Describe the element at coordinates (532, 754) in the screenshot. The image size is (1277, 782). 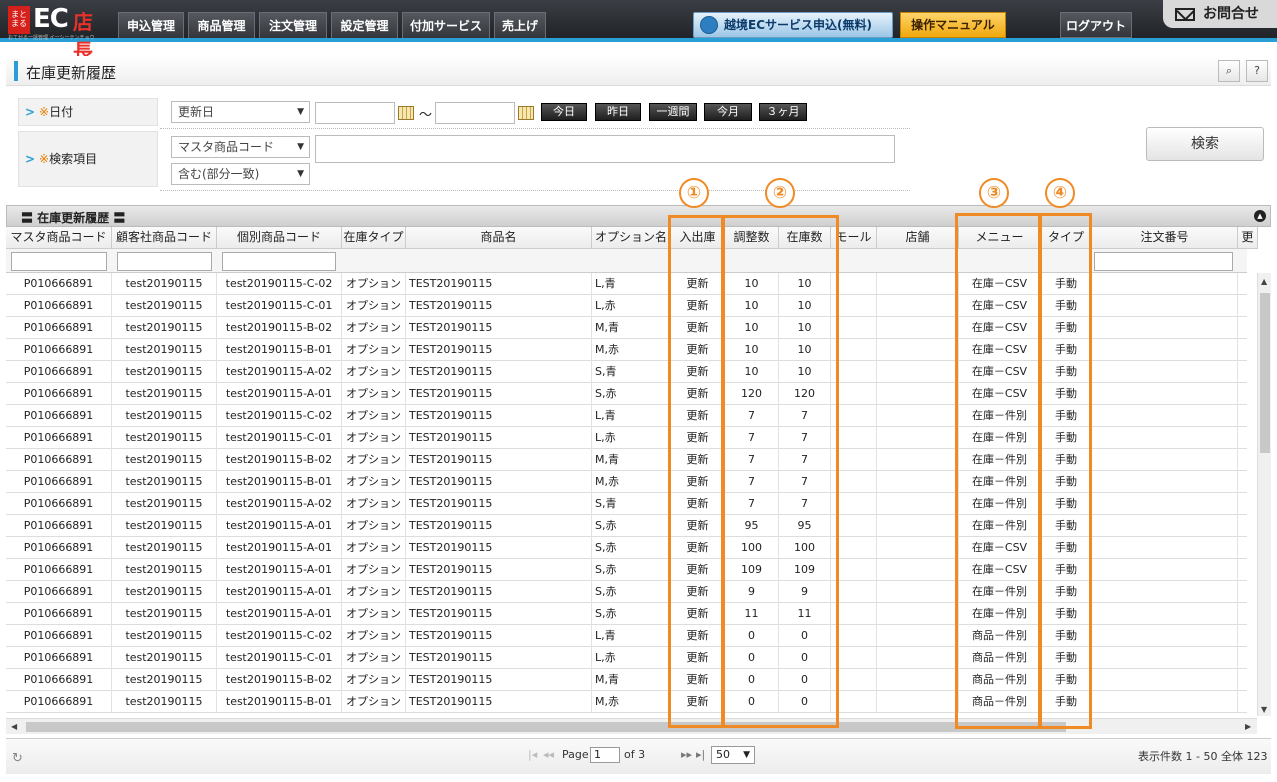
I see `first-page-icon: |◂` at that location.